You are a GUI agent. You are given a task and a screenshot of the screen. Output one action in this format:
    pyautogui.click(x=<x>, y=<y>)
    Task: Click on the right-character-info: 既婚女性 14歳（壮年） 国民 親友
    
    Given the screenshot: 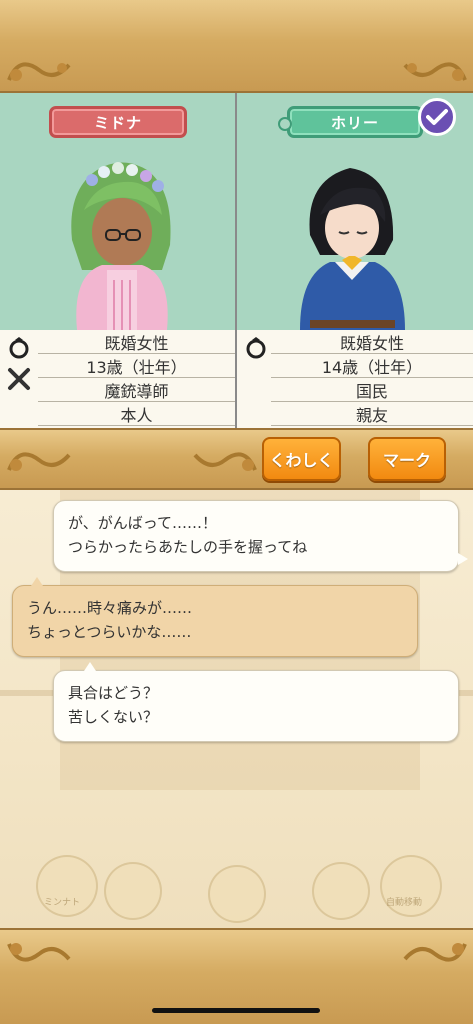 What is the action you would take?
    pyautogui.click(x=355, y=379)
    